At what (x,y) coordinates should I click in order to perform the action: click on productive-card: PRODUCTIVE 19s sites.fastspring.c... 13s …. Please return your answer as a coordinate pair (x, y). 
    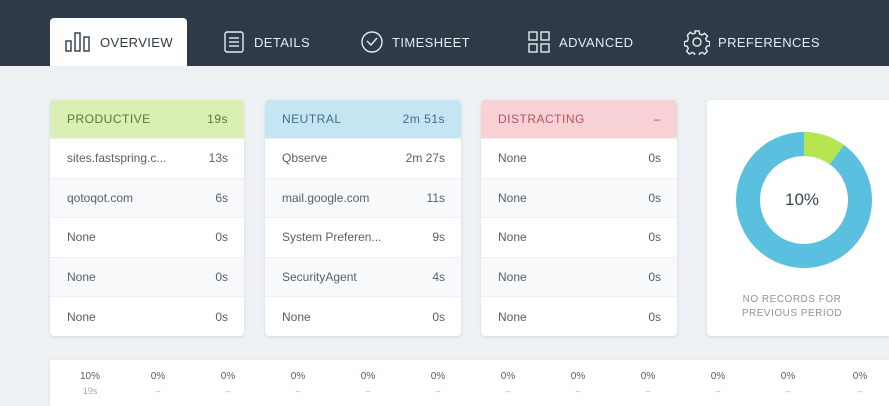
    Looking at the image, I should click on (147, 218).